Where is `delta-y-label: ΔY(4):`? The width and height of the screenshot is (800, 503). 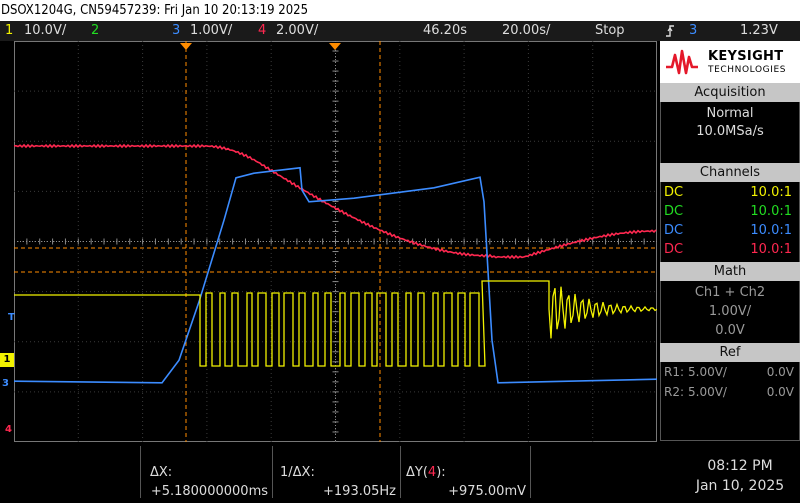 delta-y-label: ΔY(4): is located at coordinates (426, 473).